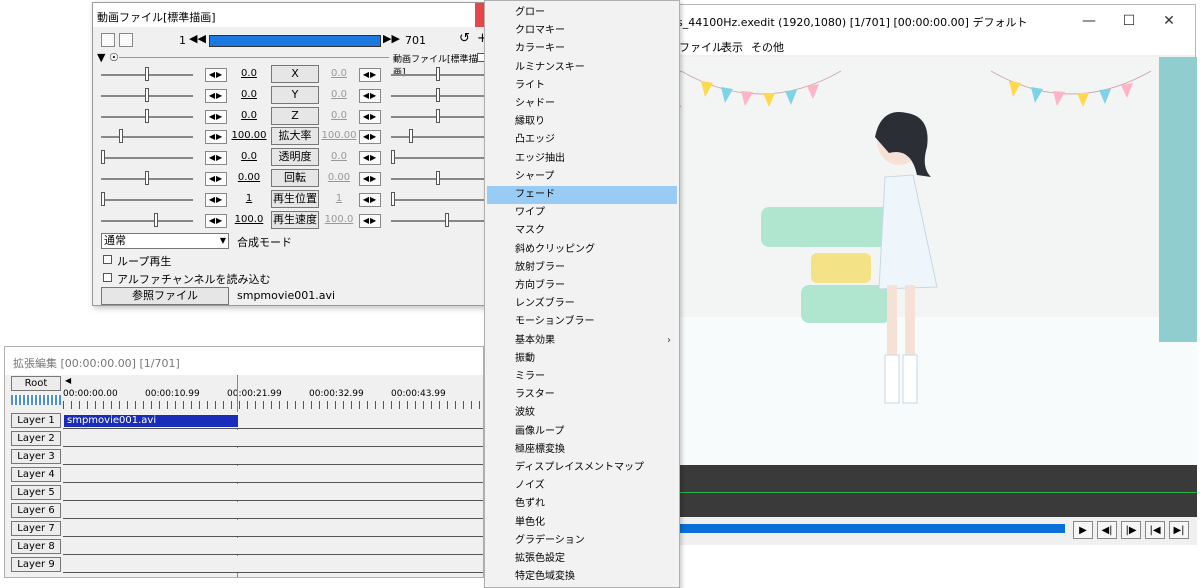  Describe the element at coordinates (216, 158) in the screenshot. I see `opacity-stepper-start: ◀▶` at that location.